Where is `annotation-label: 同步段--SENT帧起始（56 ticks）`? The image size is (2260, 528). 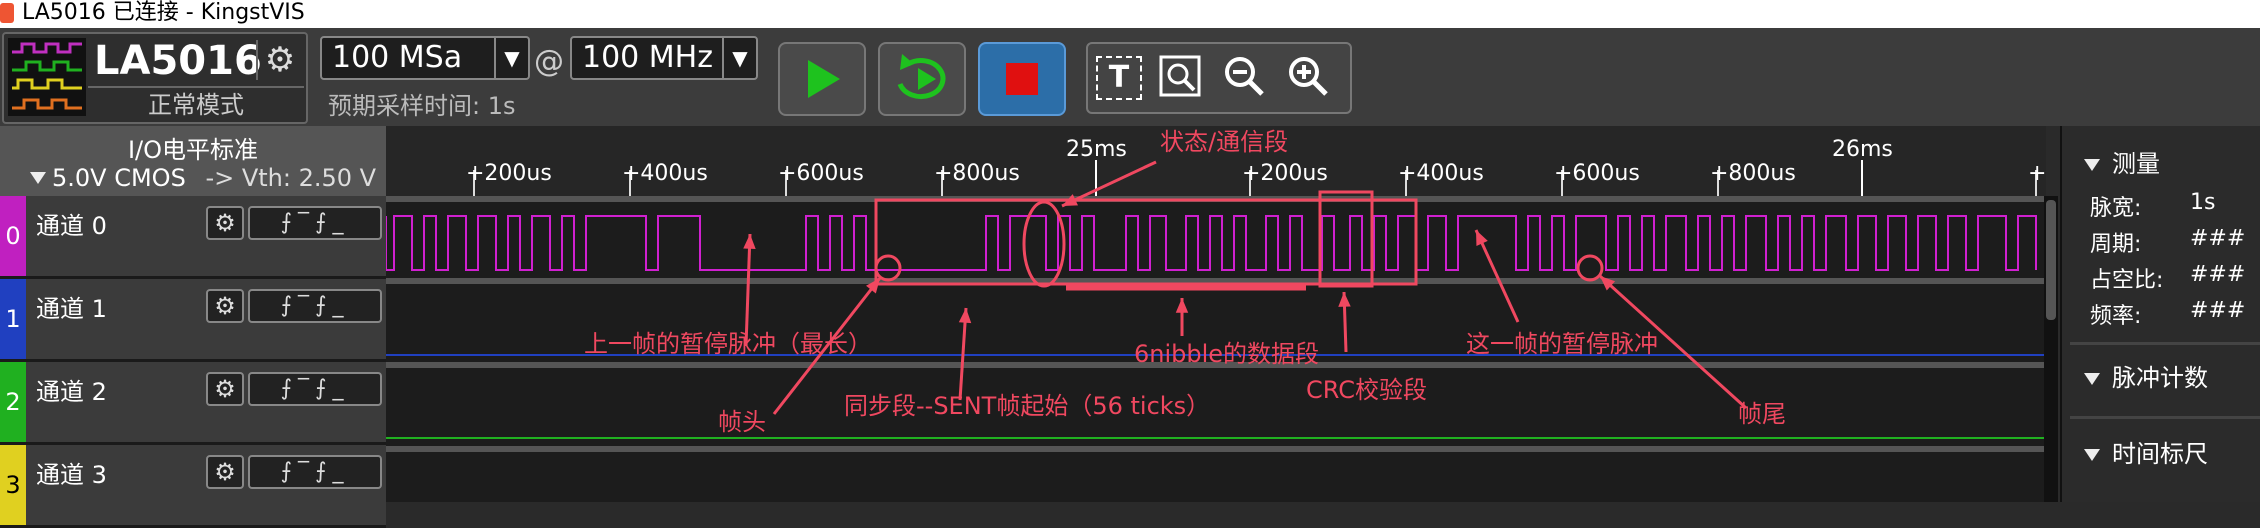 annotation-label: 同步段--SENT帧起始（56 ticks） is located at coordinates (1027, 406).